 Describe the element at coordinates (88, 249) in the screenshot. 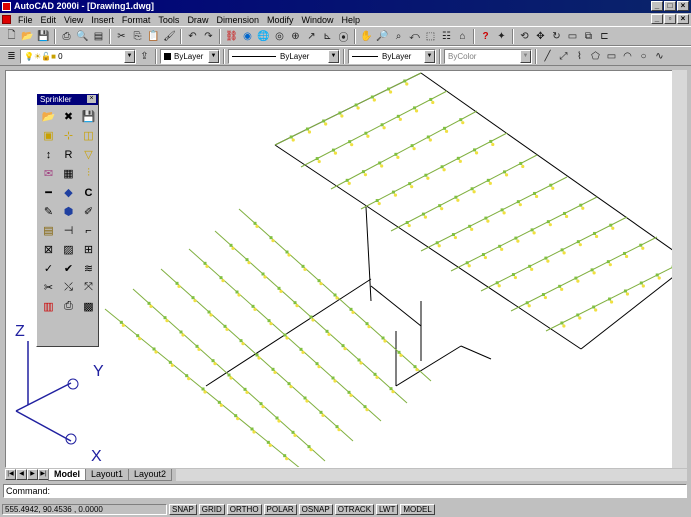

I see `branch-icon: ⊞` at that location.